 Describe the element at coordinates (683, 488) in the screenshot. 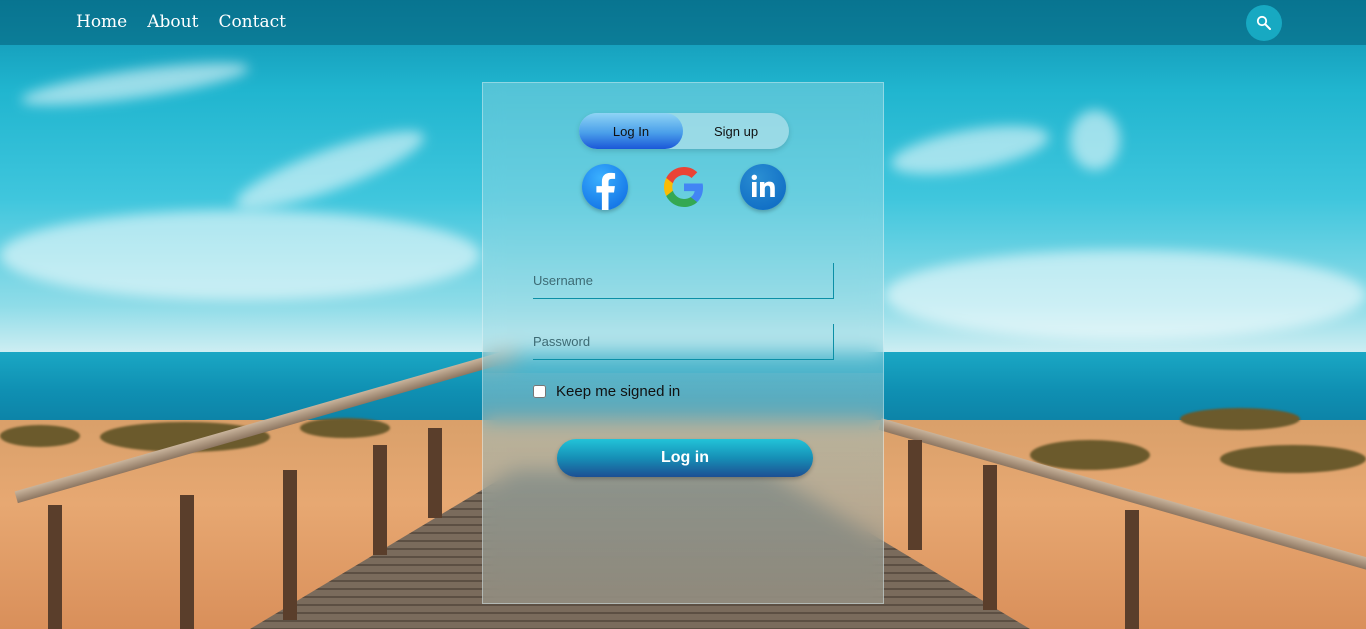

I see `card-blurred-backdrop` at that location.